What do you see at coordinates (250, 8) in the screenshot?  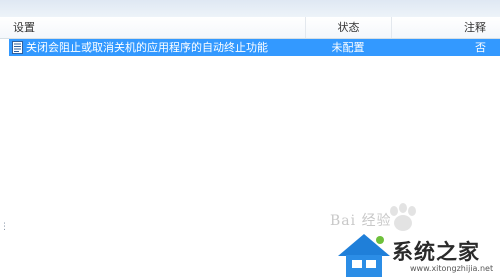 I see `window-top-strip` at bounding box center [250, 8].